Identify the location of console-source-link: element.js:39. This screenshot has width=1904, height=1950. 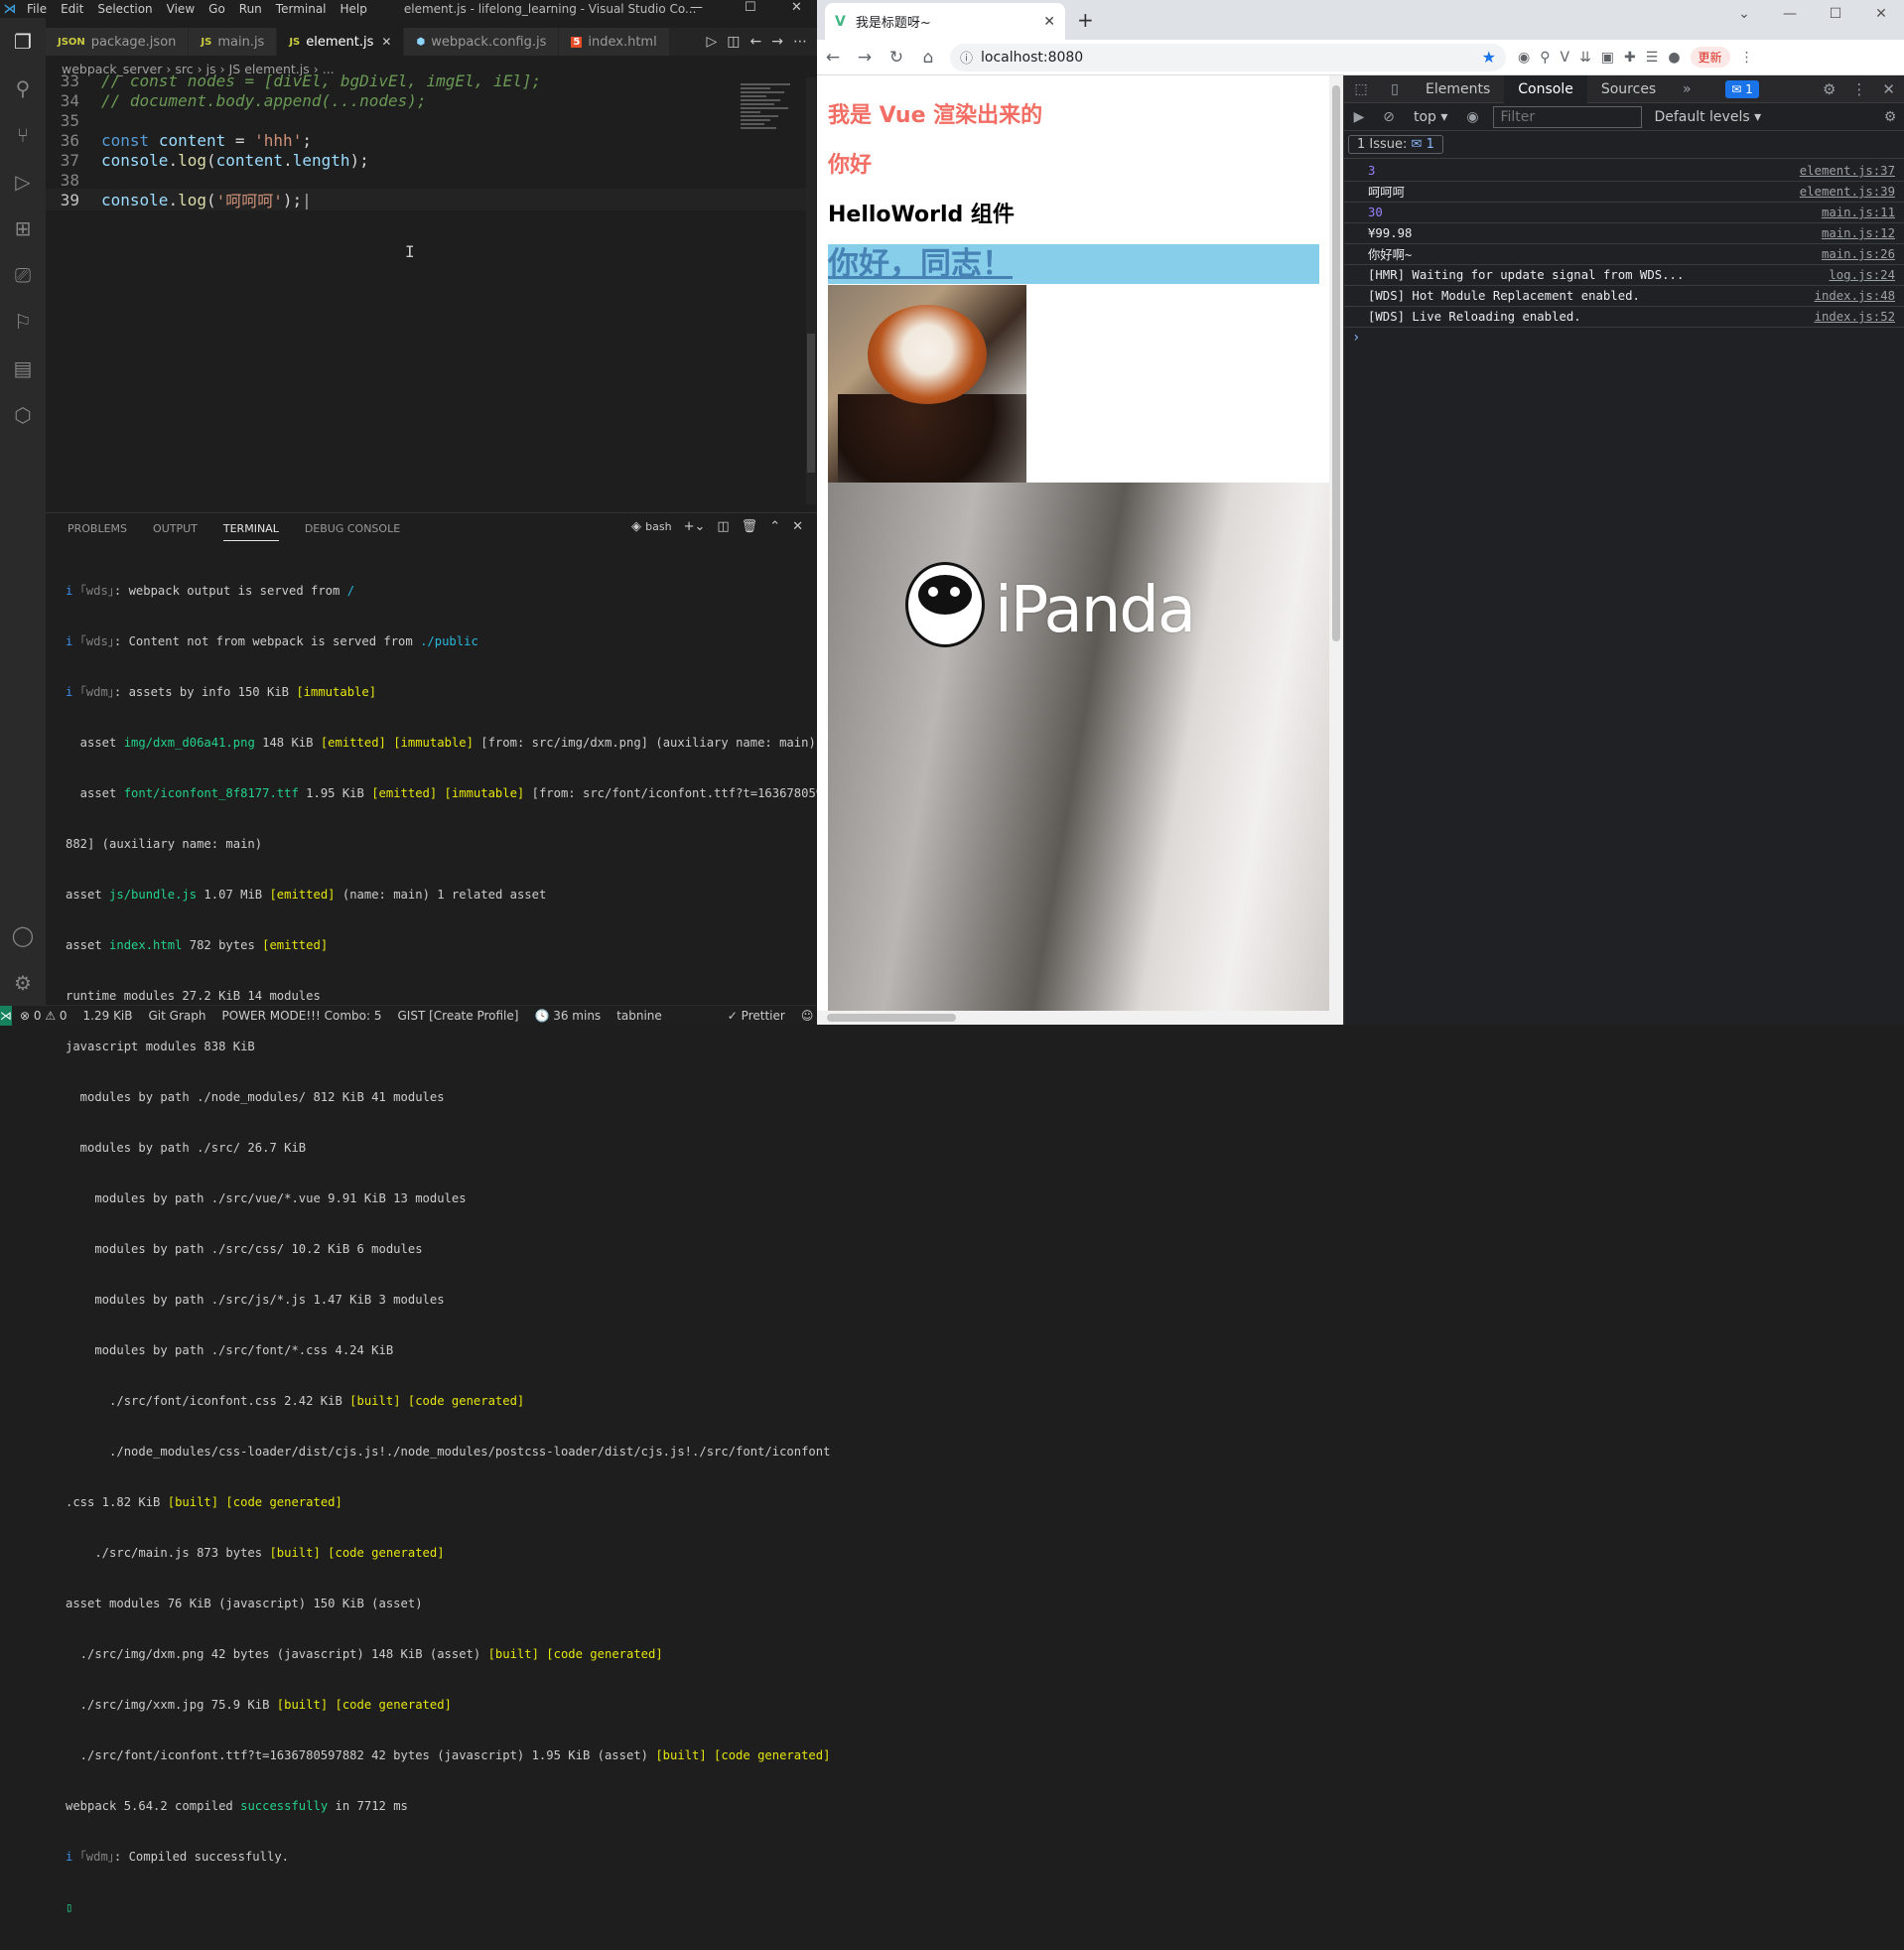
(1847, 192).